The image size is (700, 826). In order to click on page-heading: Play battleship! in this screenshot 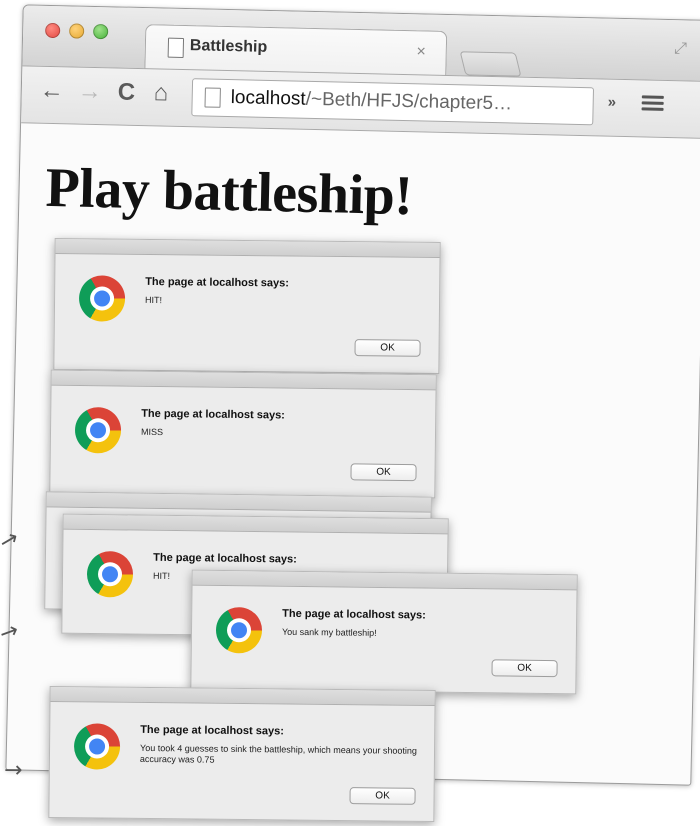, I will do `click(229, 192)`.